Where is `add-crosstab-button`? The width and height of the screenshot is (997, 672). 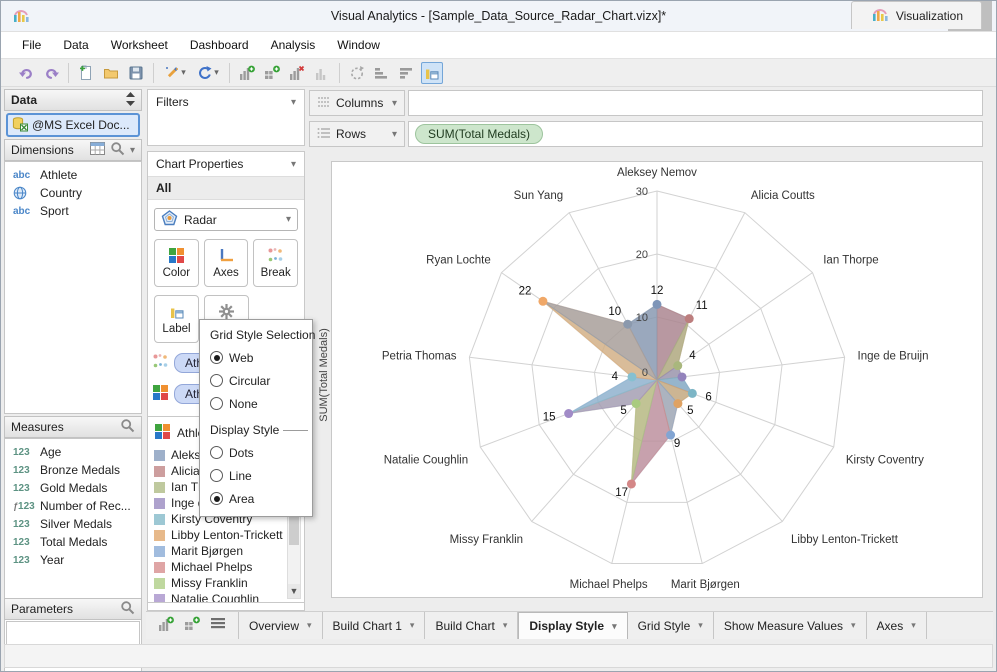
add-crosstab-button is located at coordinates (272, 73).